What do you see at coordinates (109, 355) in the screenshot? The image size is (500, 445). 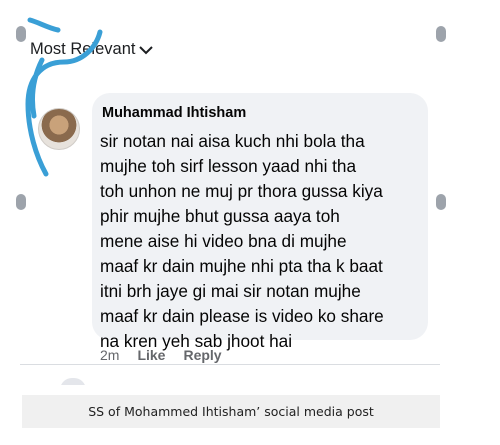 I see `comment-timestamp: 2m` at bounding box center [109, 355].